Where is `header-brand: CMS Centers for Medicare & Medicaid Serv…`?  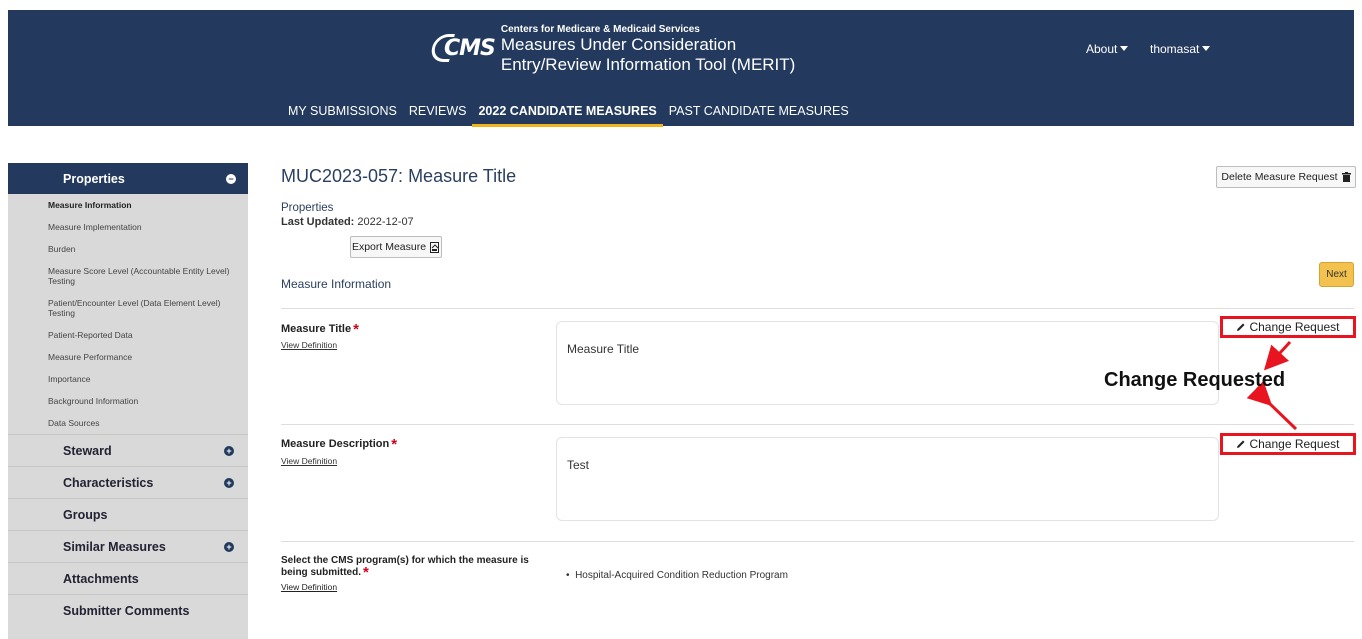 header-brand: CMS Centers for Medicare & Medicaid Serv… is located at coordinates (612, 49).